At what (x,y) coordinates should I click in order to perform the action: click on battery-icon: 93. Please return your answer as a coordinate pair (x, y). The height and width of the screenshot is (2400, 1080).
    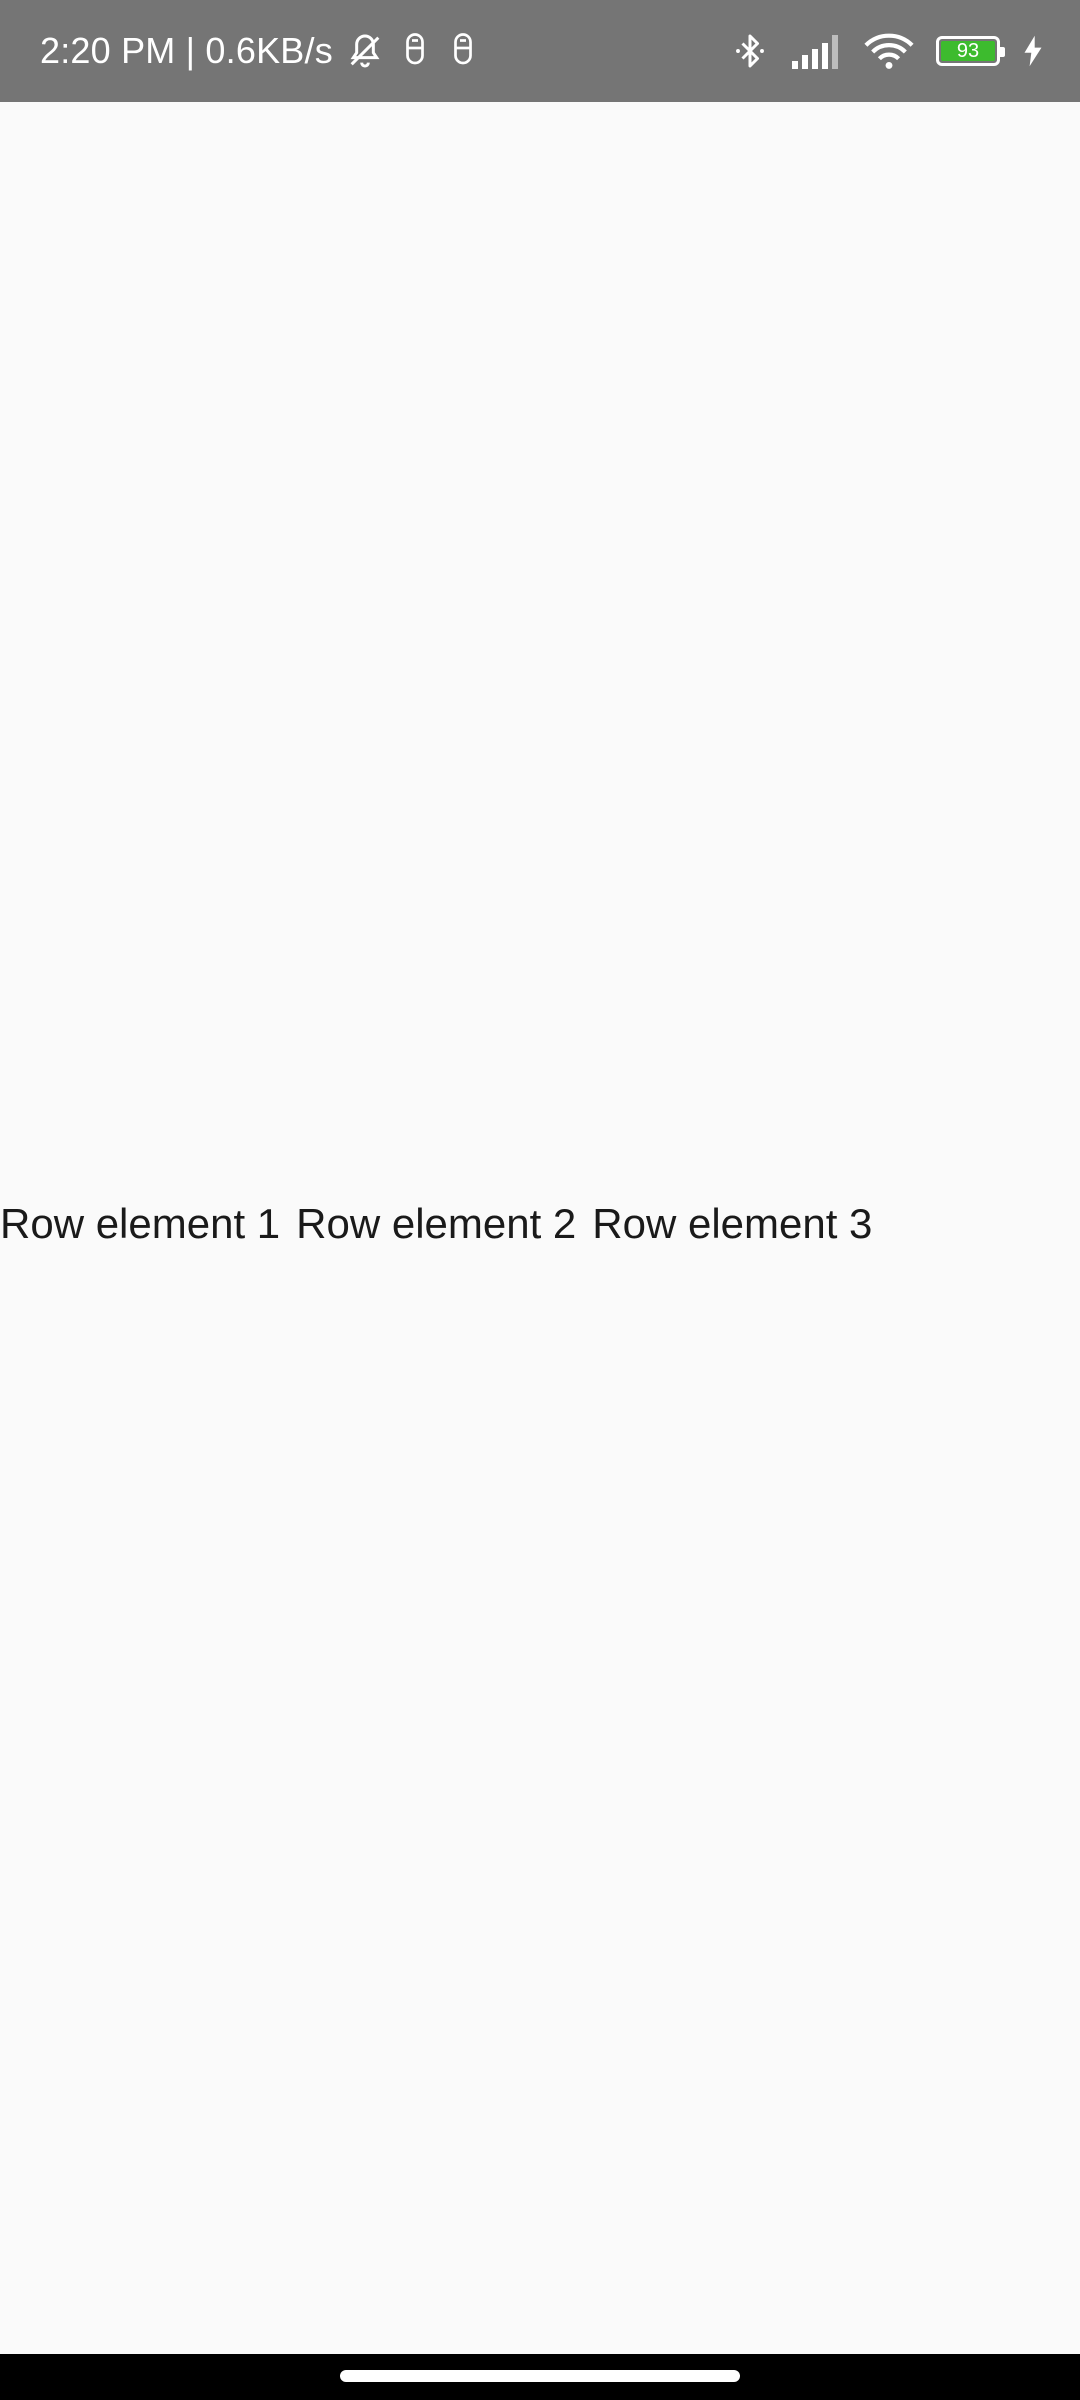
    Looking at the image, I should click on (970, 51).